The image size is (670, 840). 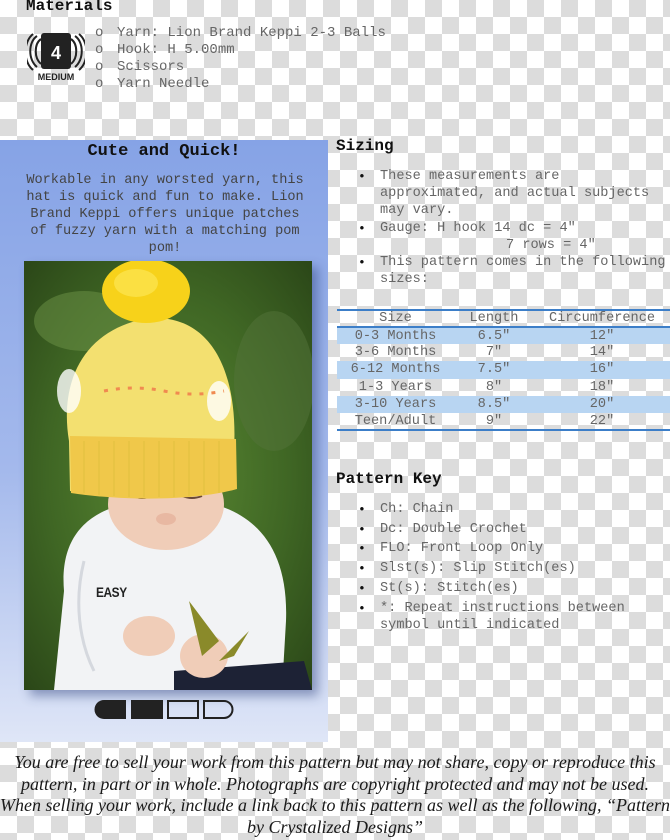 I want to click on pattern-key-item: • Slst(s): Slip Stitch(es), so click(x=503, y=569).